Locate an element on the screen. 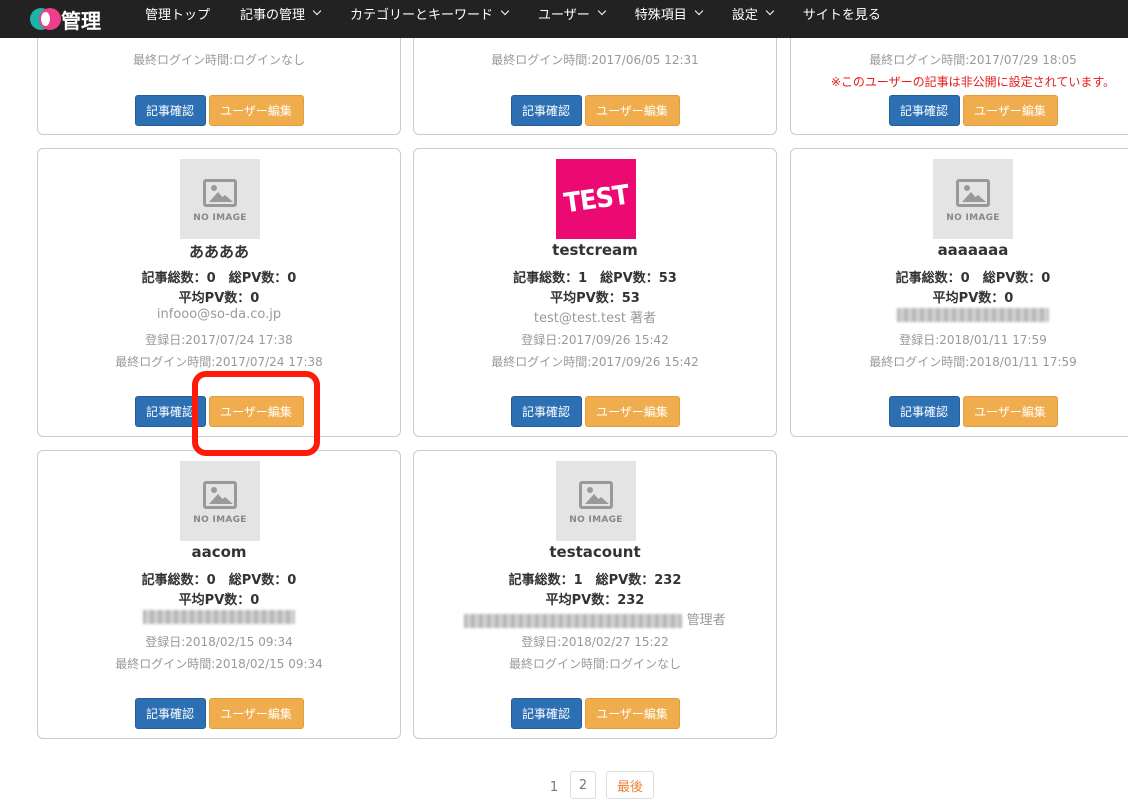 This screenshot has width=1128, height=805. avatar: TEST is located at coordinates (596, 199).